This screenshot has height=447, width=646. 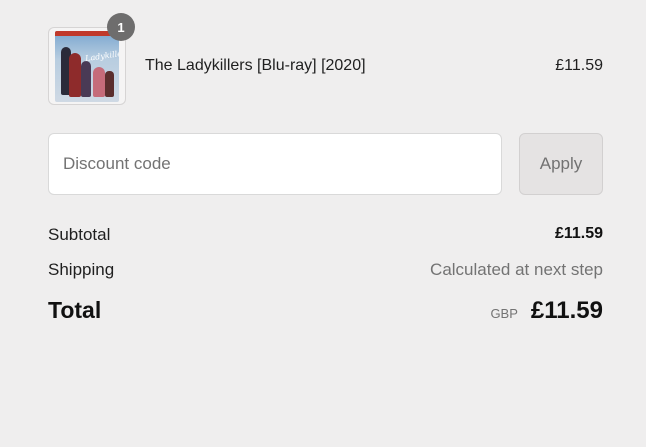 What do you see at coordinates (579, 65) in the screenshot?
I see `product-price: £11.59` at bounding box center [579, 65].